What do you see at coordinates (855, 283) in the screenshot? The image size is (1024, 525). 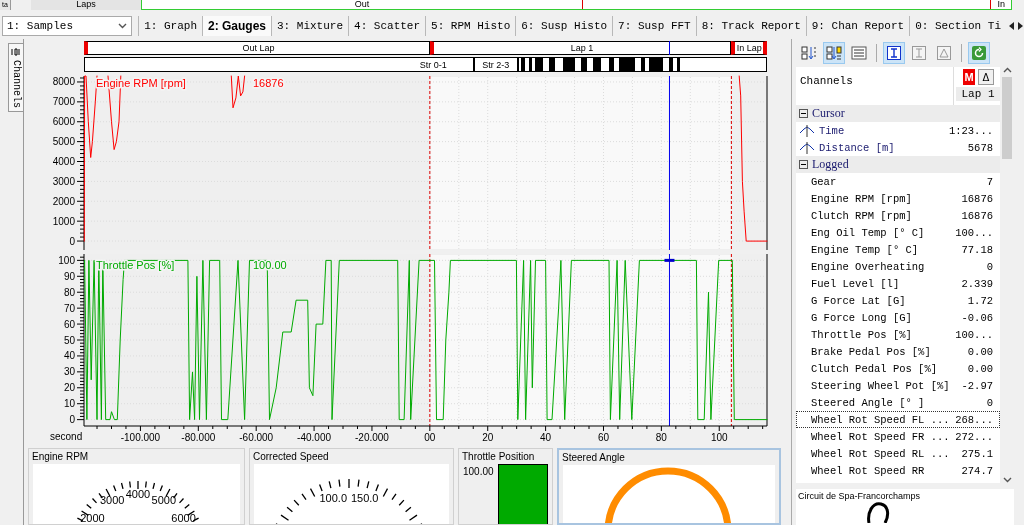 I see `channel-name: Fuel Level [l]` at bounding box center [855, 283].